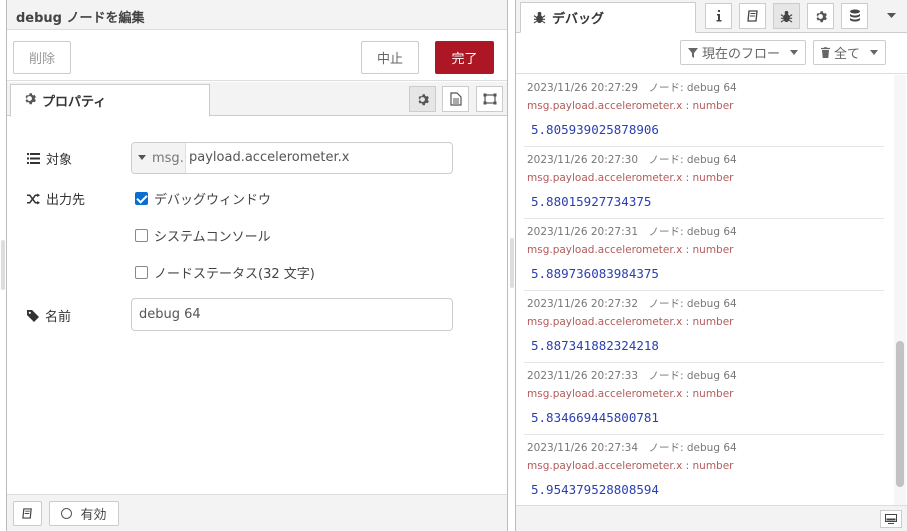 The width and height of the screenshot is (907, 531). I want to click on sidebar-tabbar: デバッグ, so click(711, 16).